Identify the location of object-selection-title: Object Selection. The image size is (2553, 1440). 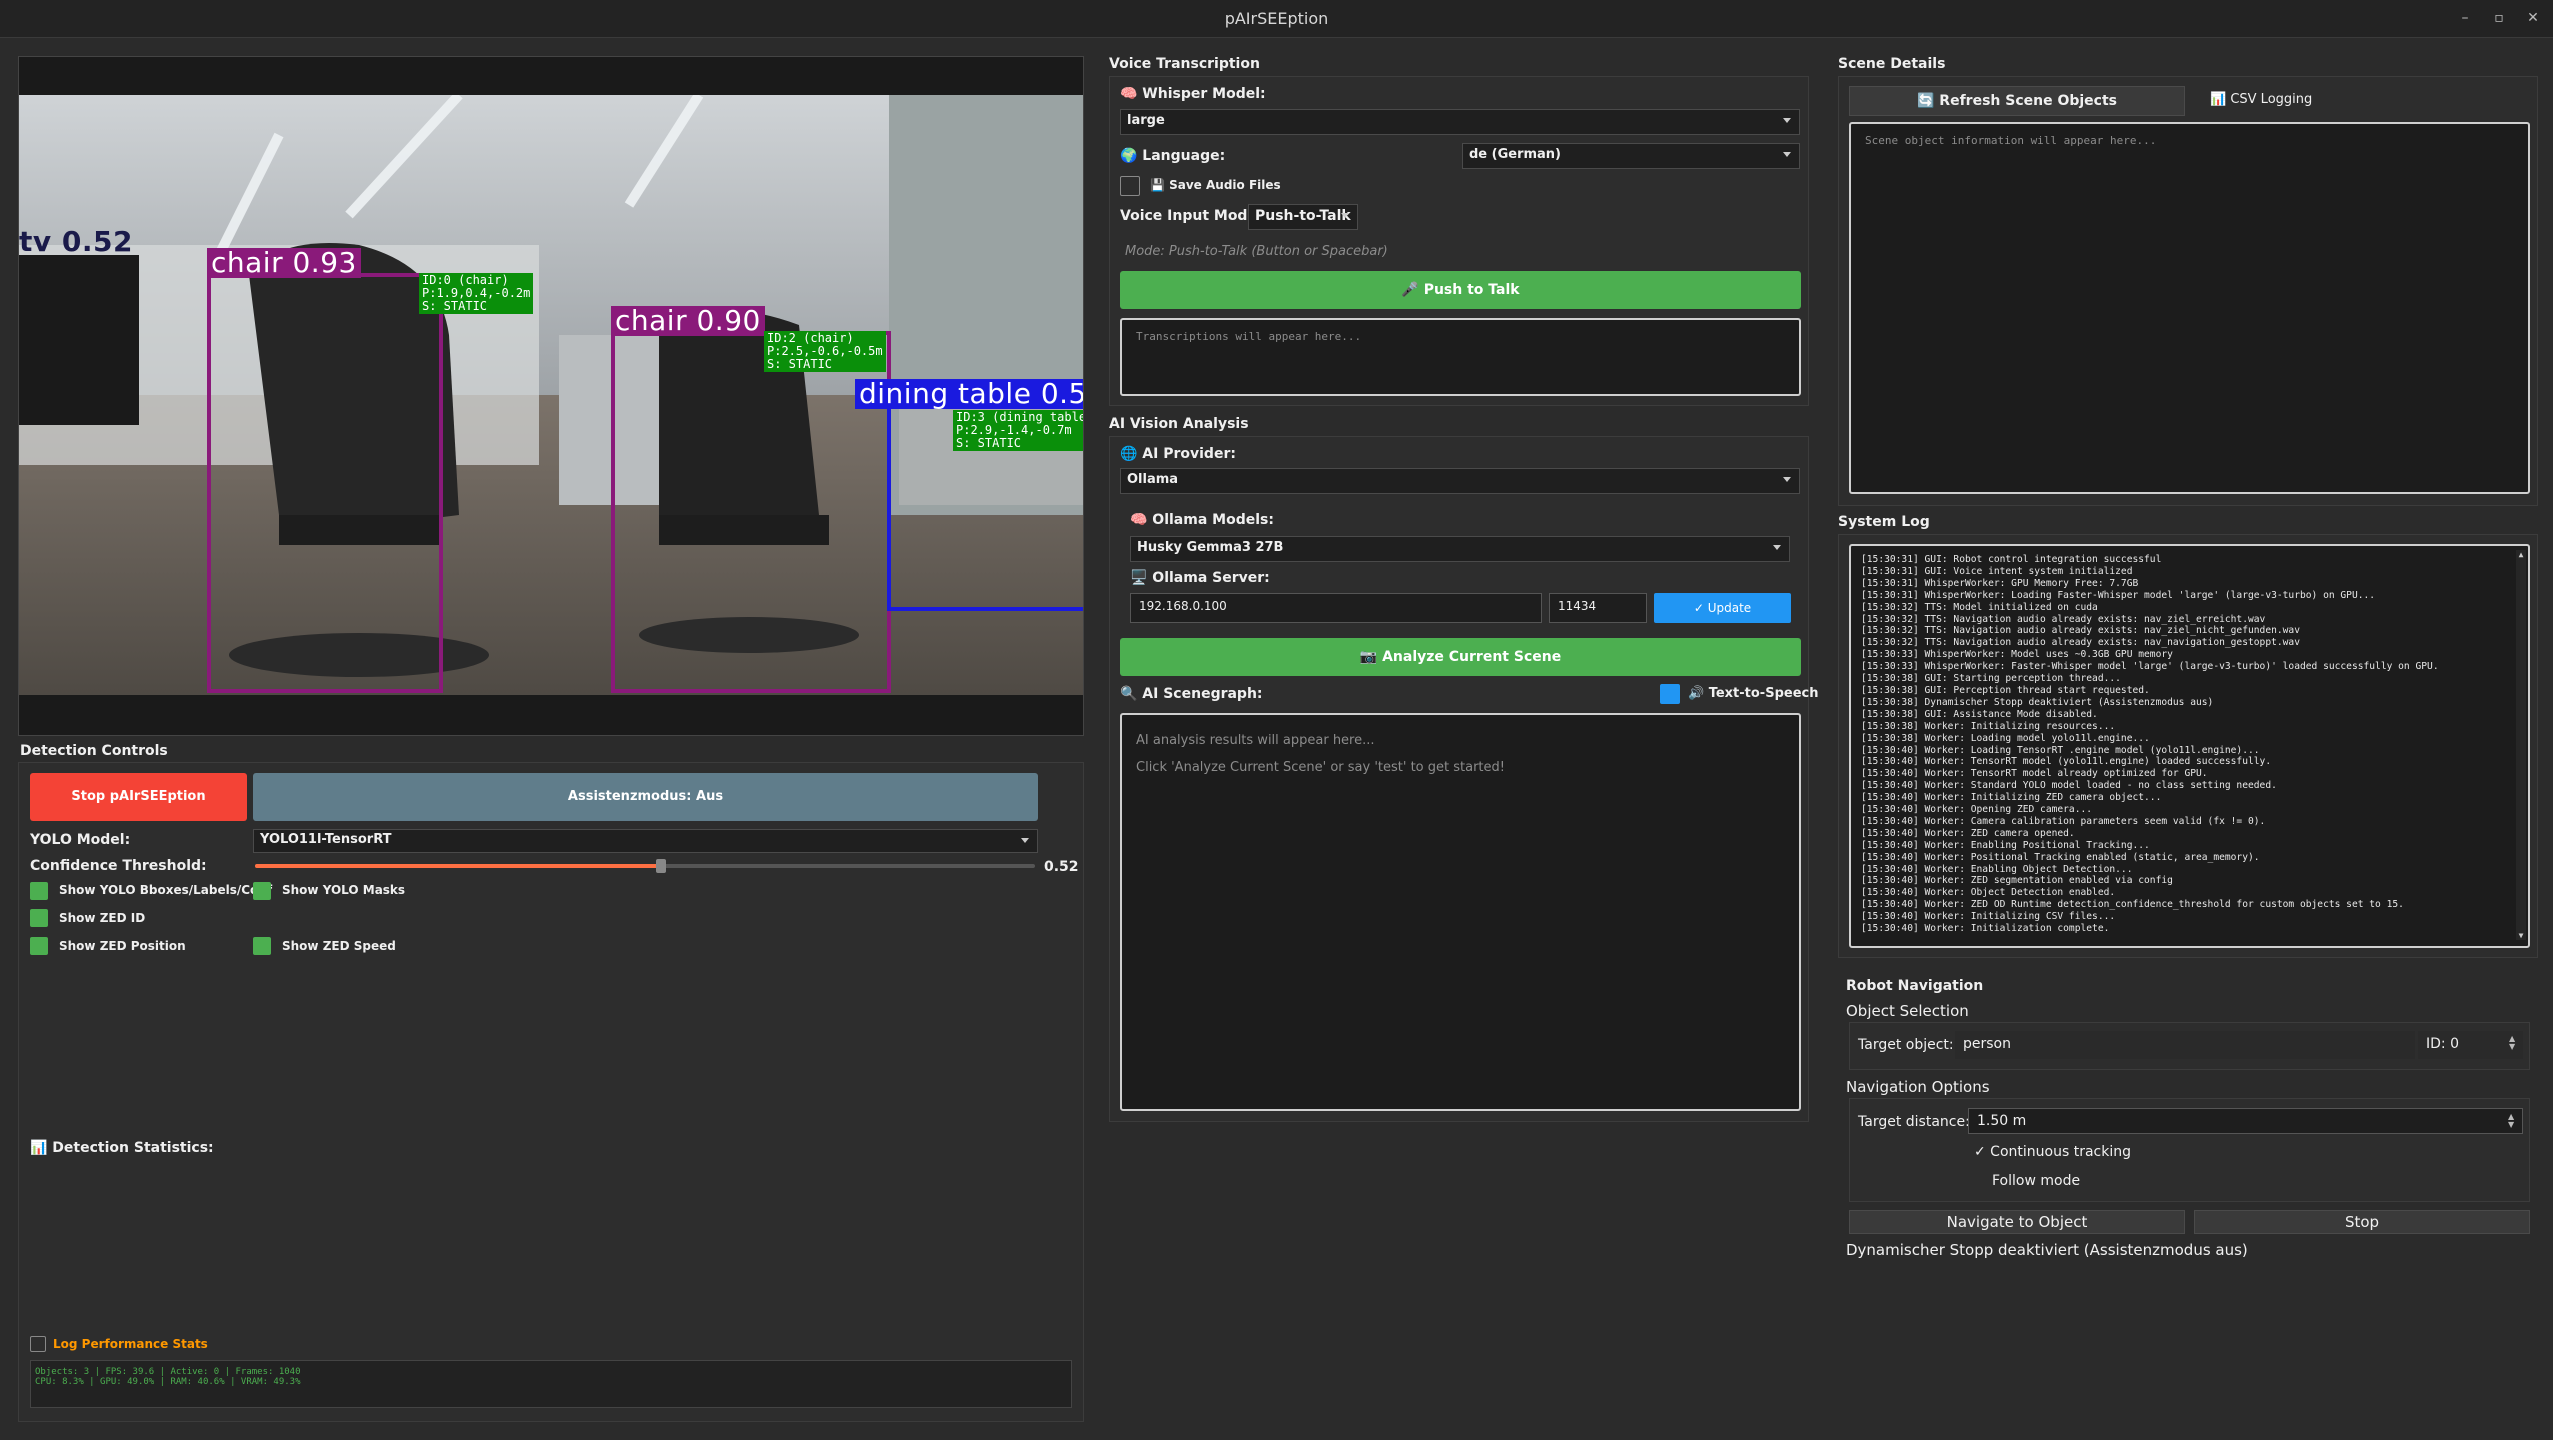
(1907, 1011).